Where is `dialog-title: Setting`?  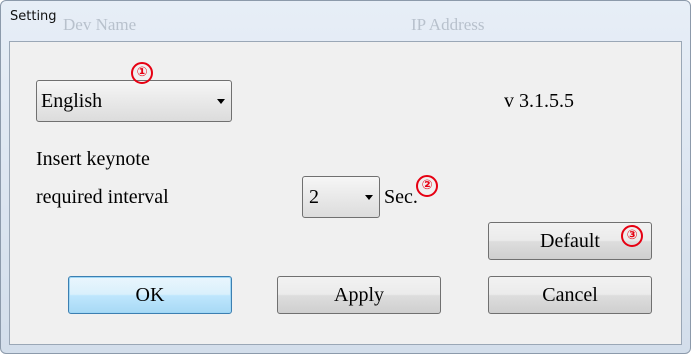 dialog-title: Setting is located at coordinates (33, 16).